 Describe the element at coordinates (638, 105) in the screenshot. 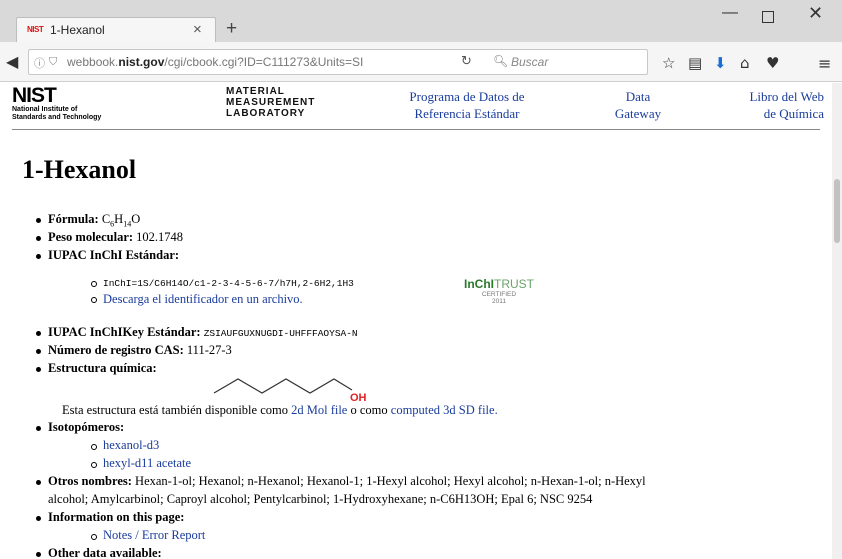

I see `data-gateway-link: Data Gateway` at that location.